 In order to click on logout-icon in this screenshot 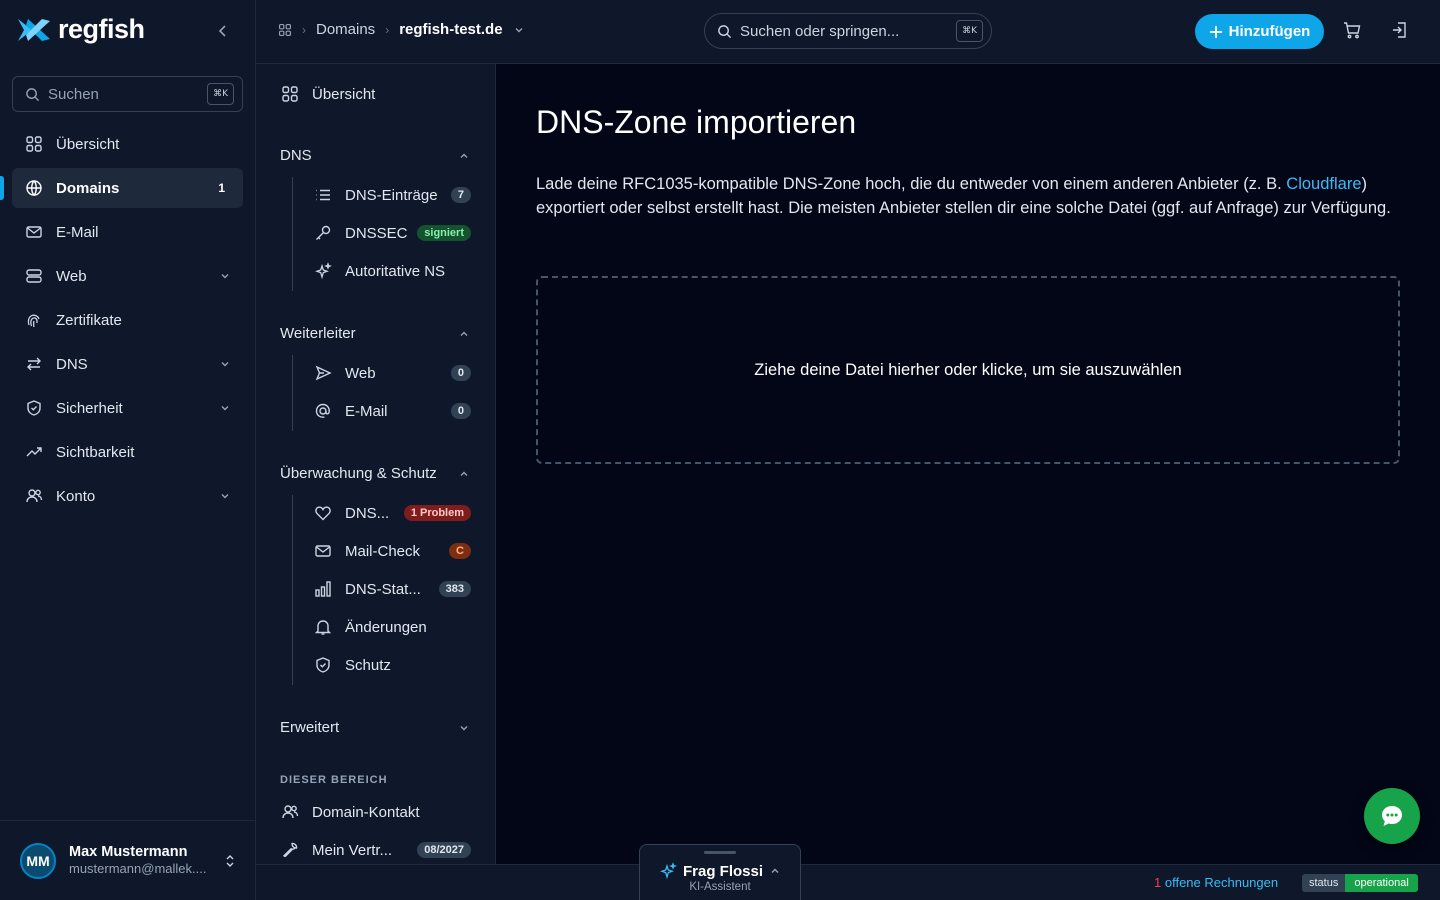, I will do `click(1400, 30)`.